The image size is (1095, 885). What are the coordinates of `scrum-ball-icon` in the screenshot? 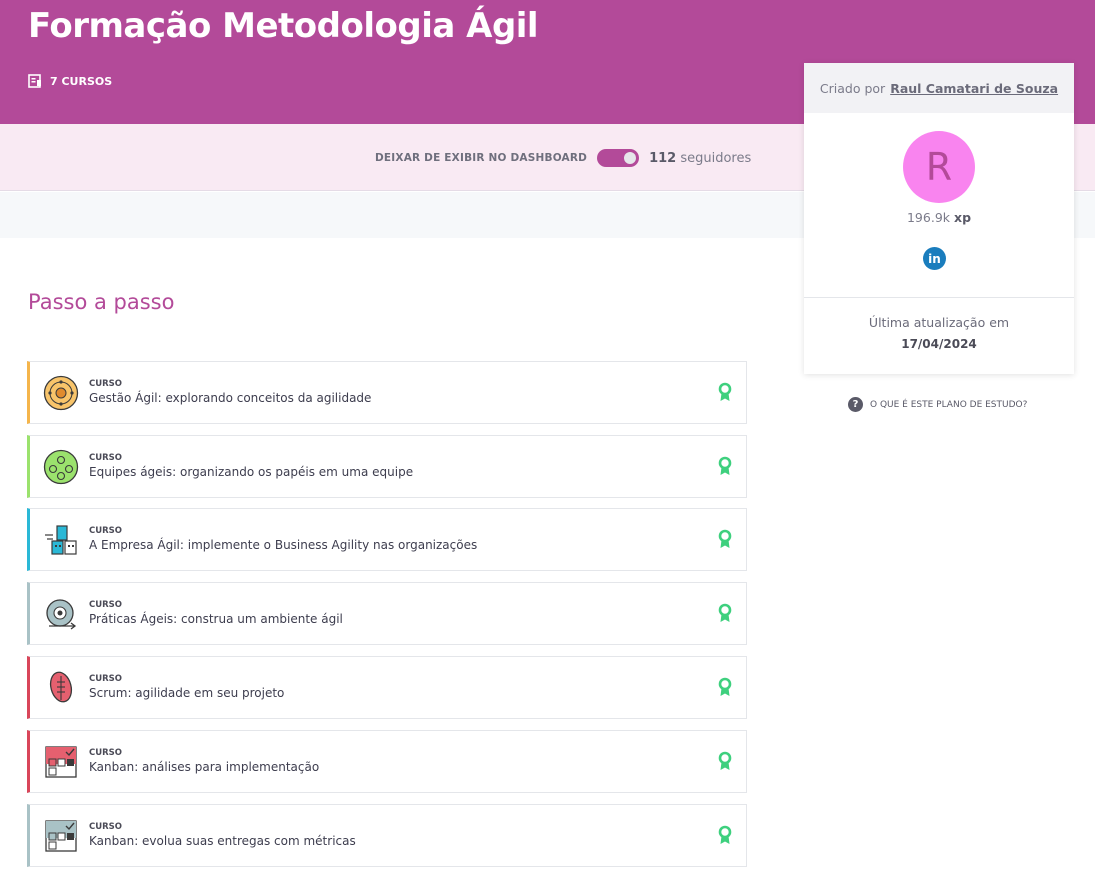 It's located at (61, 686).